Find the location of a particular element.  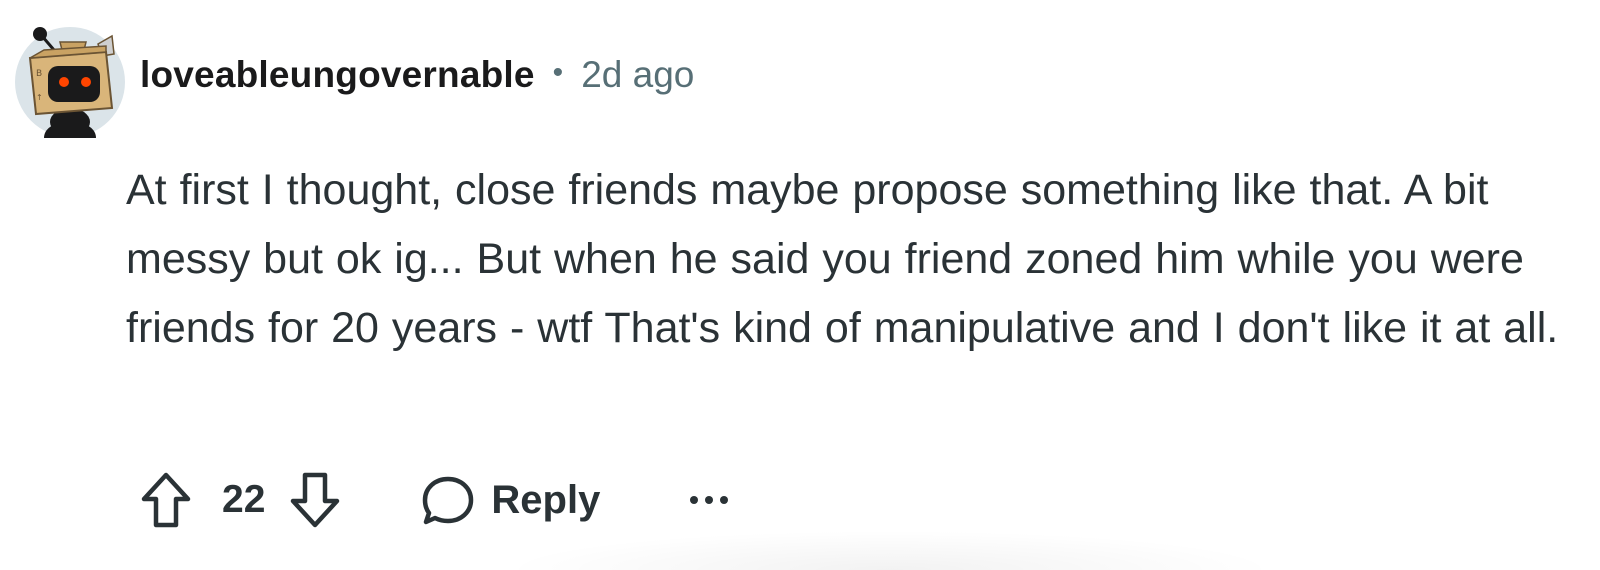

comment-header: loveableungovernable • 2d ago is located at coordinates (417, 75).